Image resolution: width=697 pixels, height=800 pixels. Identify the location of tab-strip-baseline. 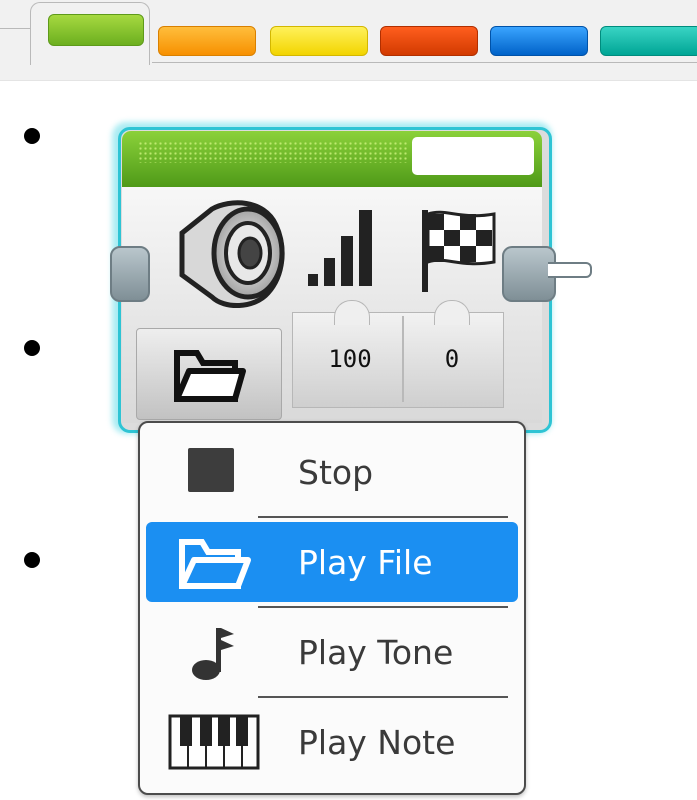
(424, 62).